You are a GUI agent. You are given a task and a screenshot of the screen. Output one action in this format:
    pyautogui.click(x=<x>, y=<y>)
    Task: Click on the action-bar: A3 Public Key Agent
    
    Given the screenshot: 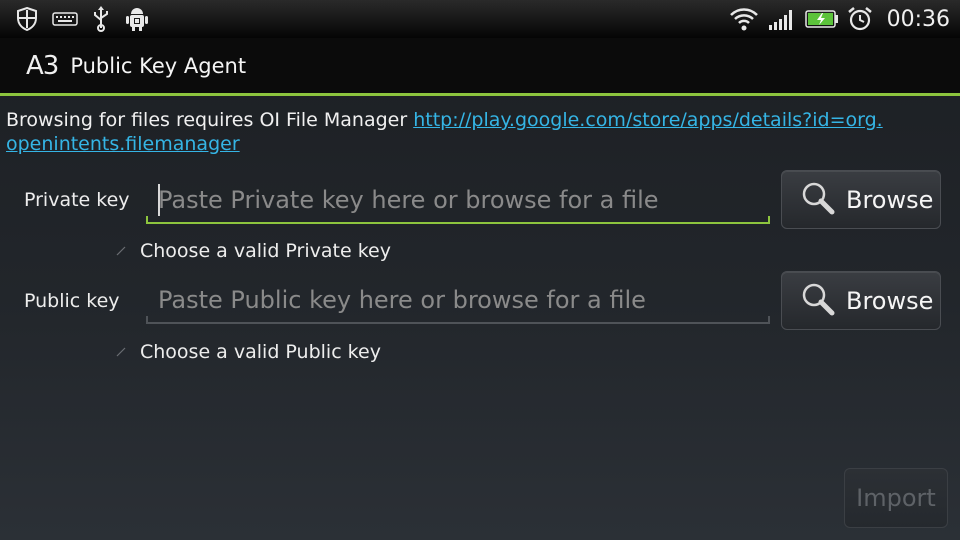 What is the action you would take?
    pyautogui.click(x=480, y=67)
    